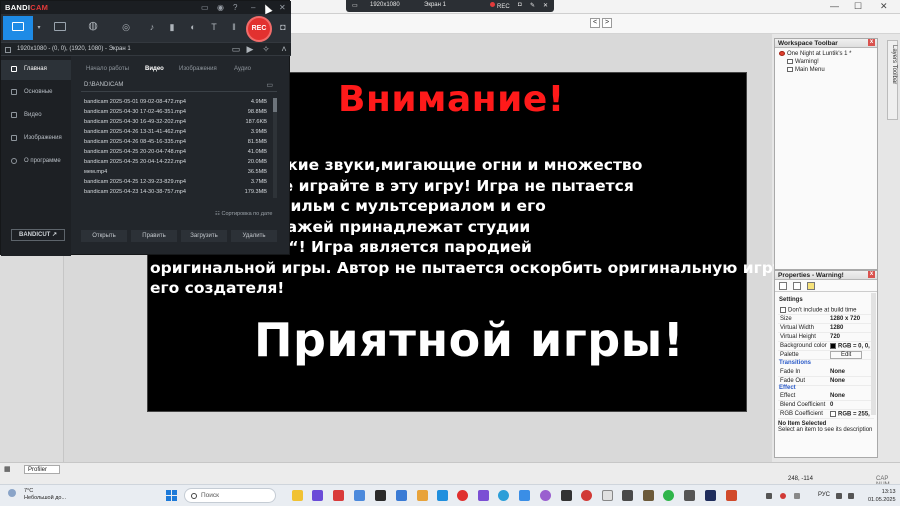 The width and height of the screenshot is (900, 506). What do you see at coordinates (214, 27) in the screenshot?
I see `text-overlay-icon: T` at bounding box center [214, 27].